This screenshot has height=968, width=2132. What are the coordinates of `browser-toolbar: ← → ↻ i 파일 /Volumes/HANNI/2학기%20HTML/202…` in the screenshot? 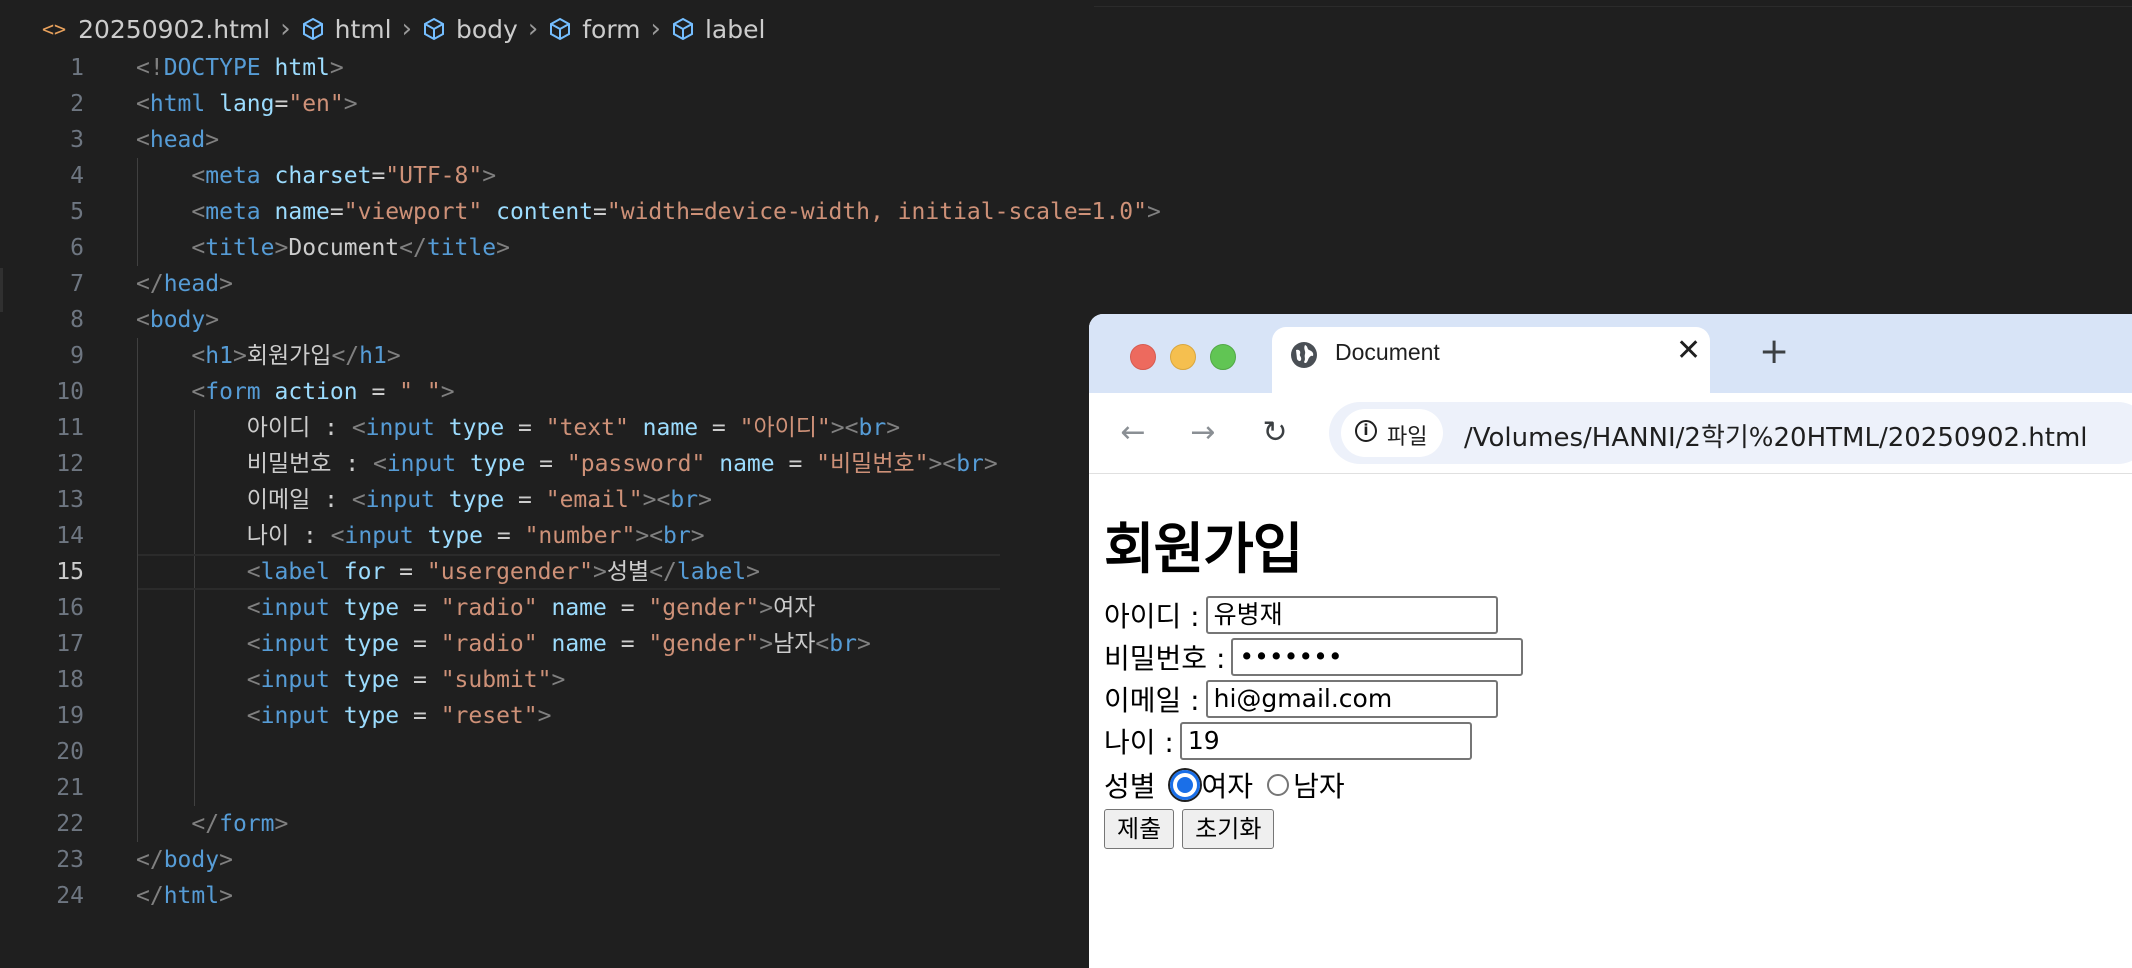 It's located at (1610, 433).